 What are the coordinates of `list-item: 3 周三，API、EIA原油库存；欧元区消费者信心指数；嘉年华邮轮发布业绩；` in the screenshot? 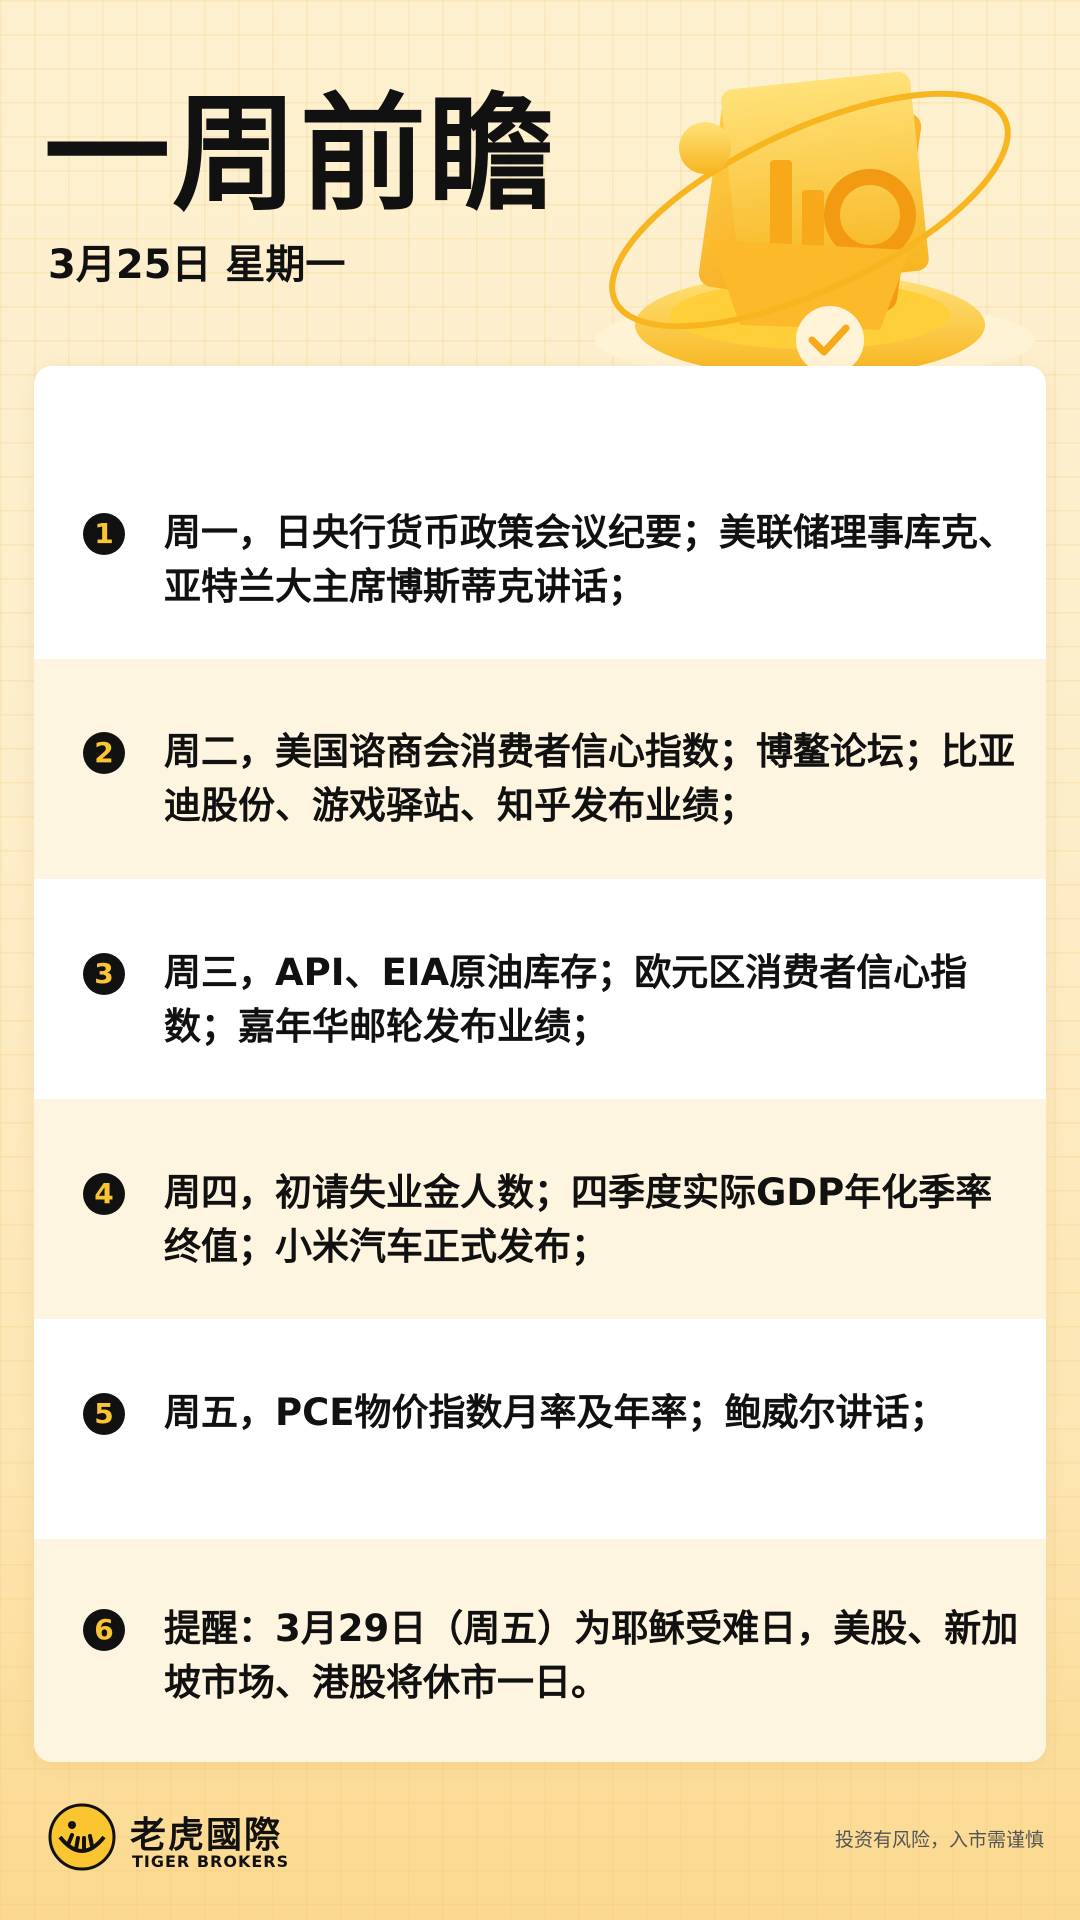 It's located at (540, 989).